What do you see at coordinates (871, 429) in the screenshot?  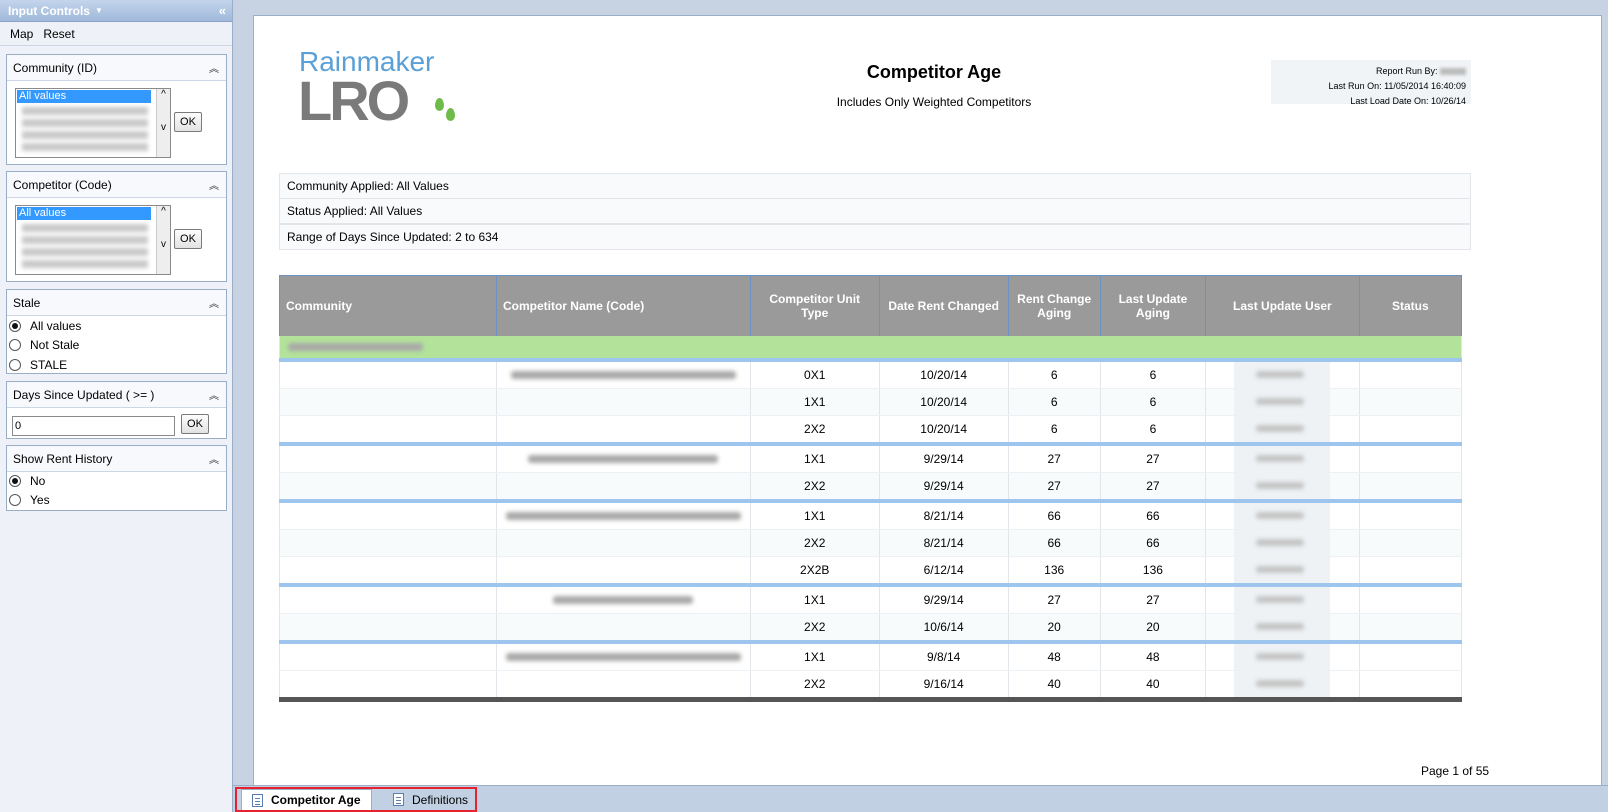 I see `table-row: 2X2 10/20/14 66` at bounding box center [871, 429].